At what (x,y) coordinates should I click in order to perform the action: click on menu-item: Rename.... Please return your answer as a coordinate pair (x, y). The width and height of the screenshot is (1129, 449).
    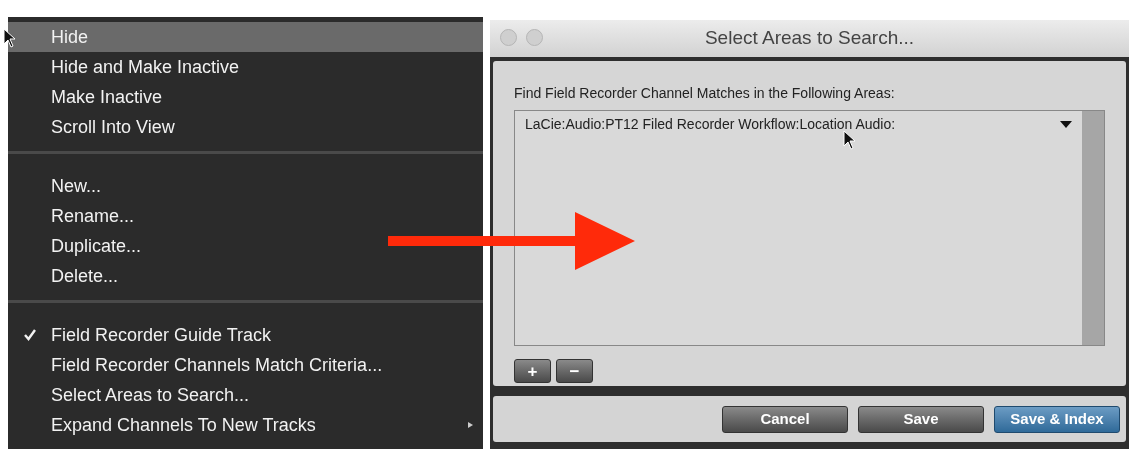
    Looking at the image, I should click on (245, 216).